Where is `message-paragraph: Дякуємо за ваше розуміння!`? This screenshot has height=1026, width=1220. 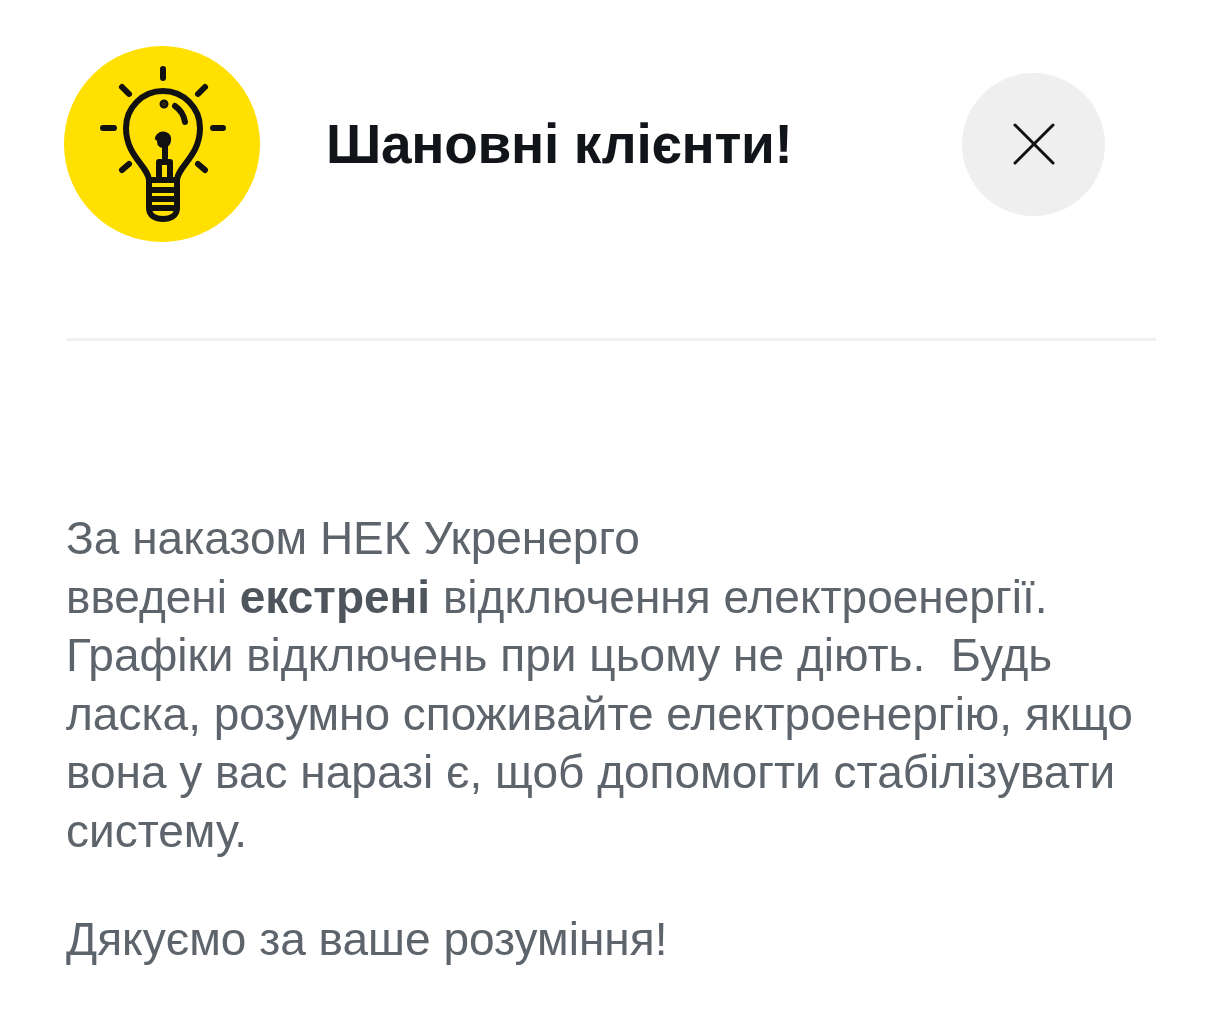 message-paragraph: Дякуємо за ваше розуміння! is located at coordinates (367, 939).